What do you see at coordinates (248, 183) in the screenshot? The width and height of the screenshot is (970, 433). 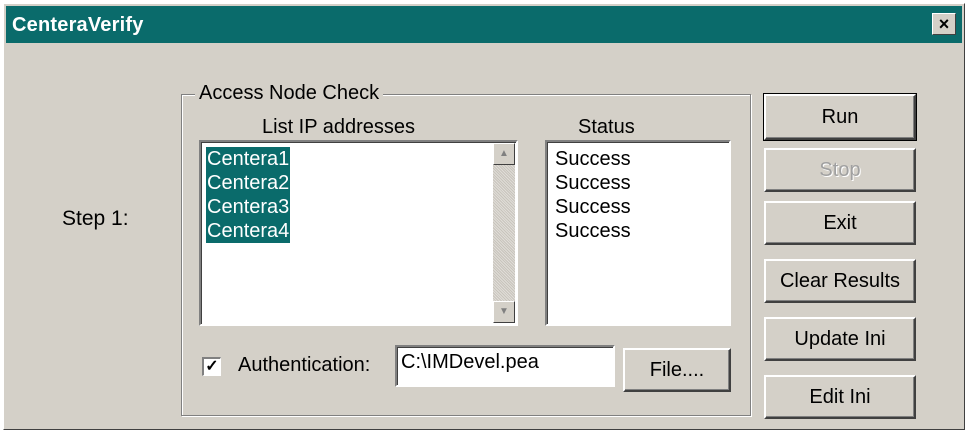 I see `list-item: Centera2` at bounding box center [248, 183].